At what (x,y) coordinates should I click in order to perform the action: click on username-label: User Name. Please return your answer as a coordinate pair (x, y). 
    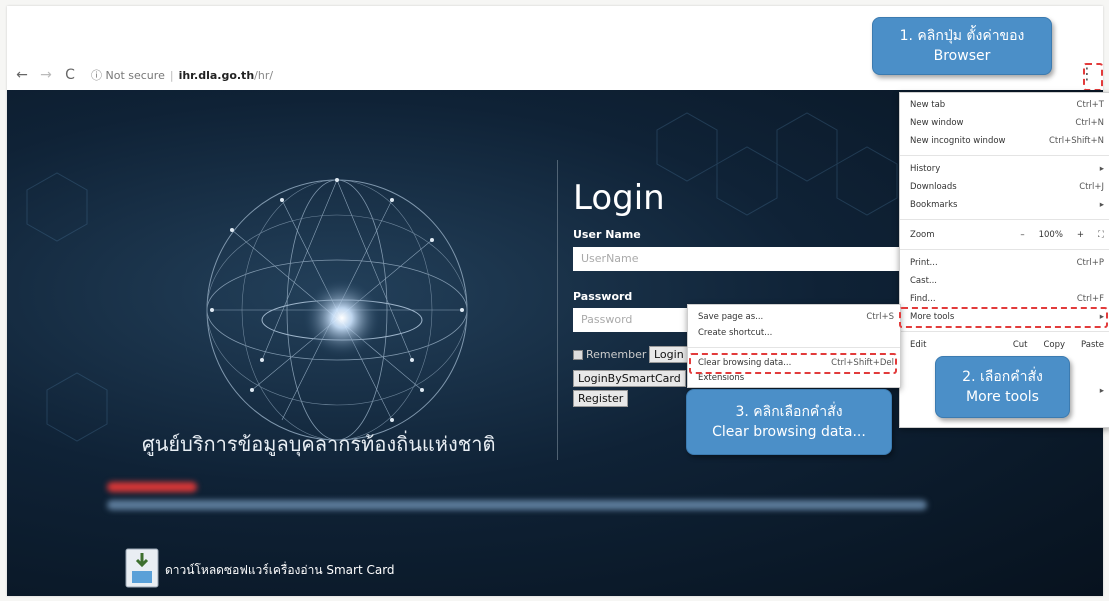
    Looking at the image, I should click on (607, 234).